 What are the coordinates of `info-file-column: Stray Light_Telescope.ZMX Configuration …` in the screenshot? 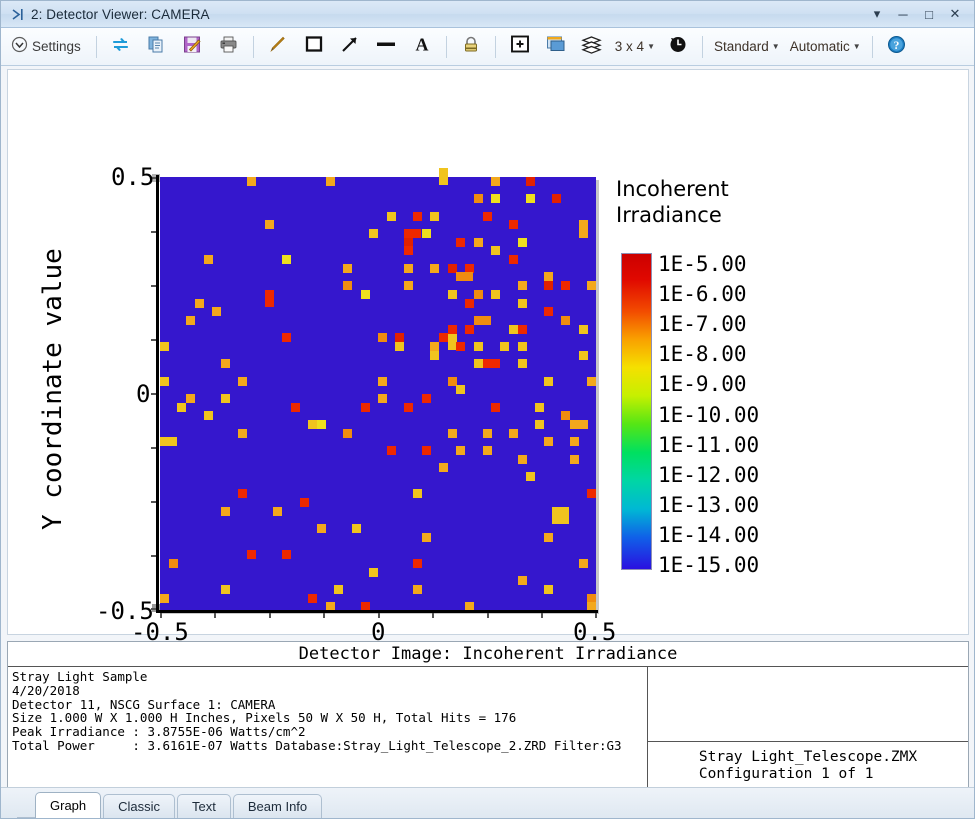 It's located at (808, 728).